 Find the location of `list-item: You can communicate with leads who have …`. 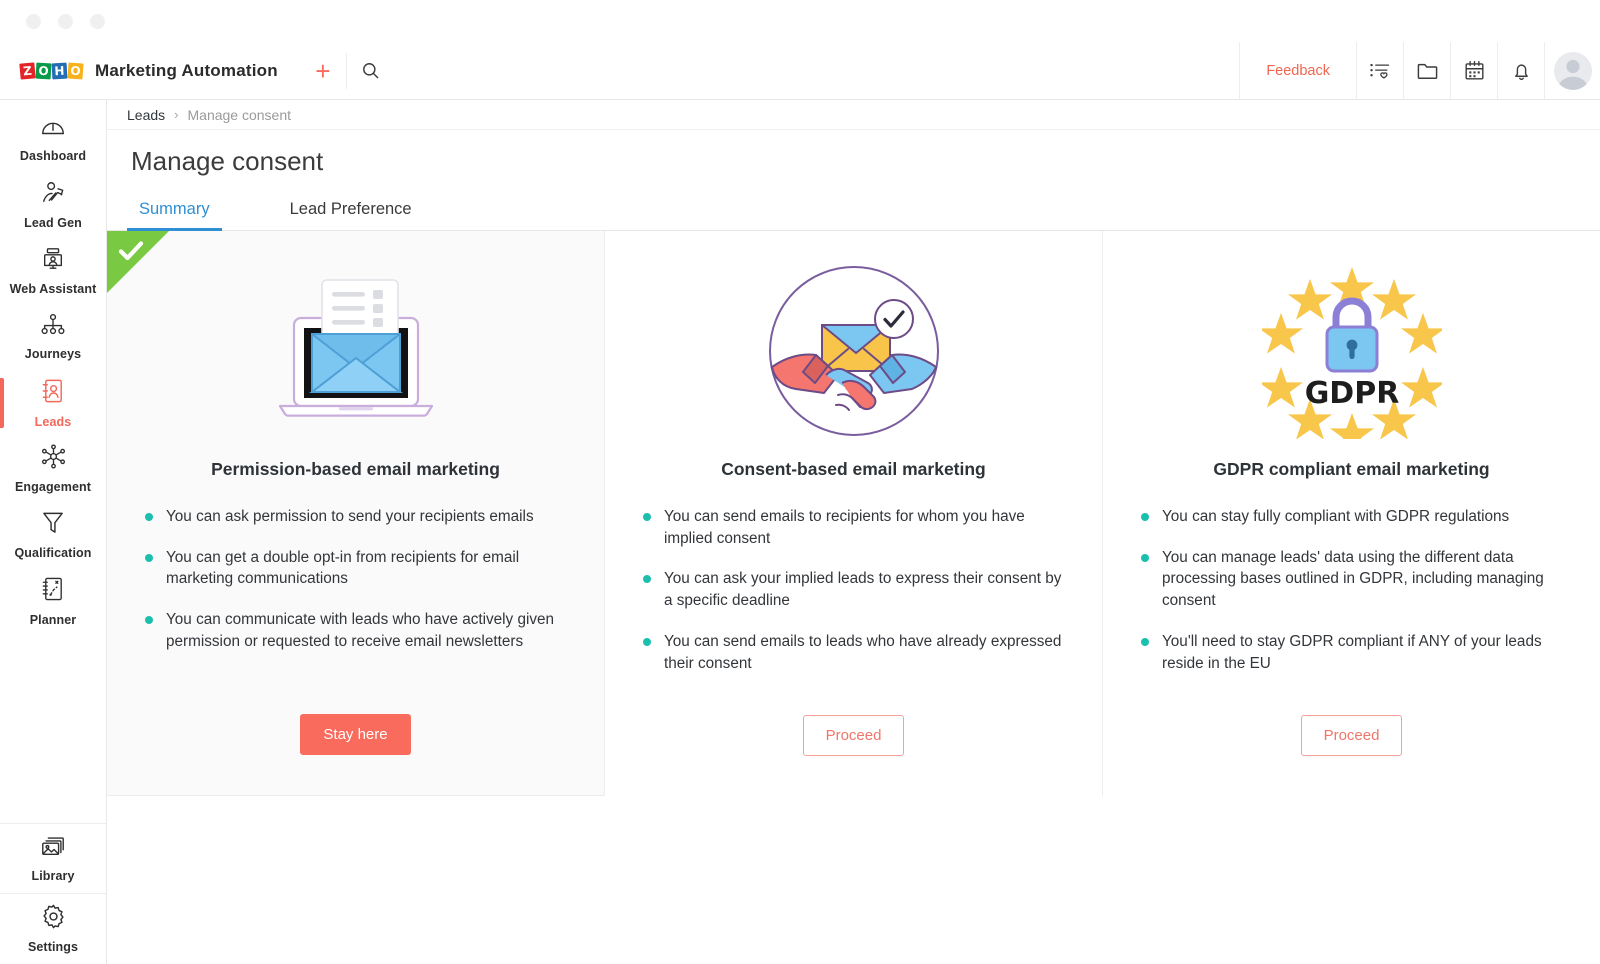

list-item: You can communicate with leads who have … is located at coordinates (355, 630).